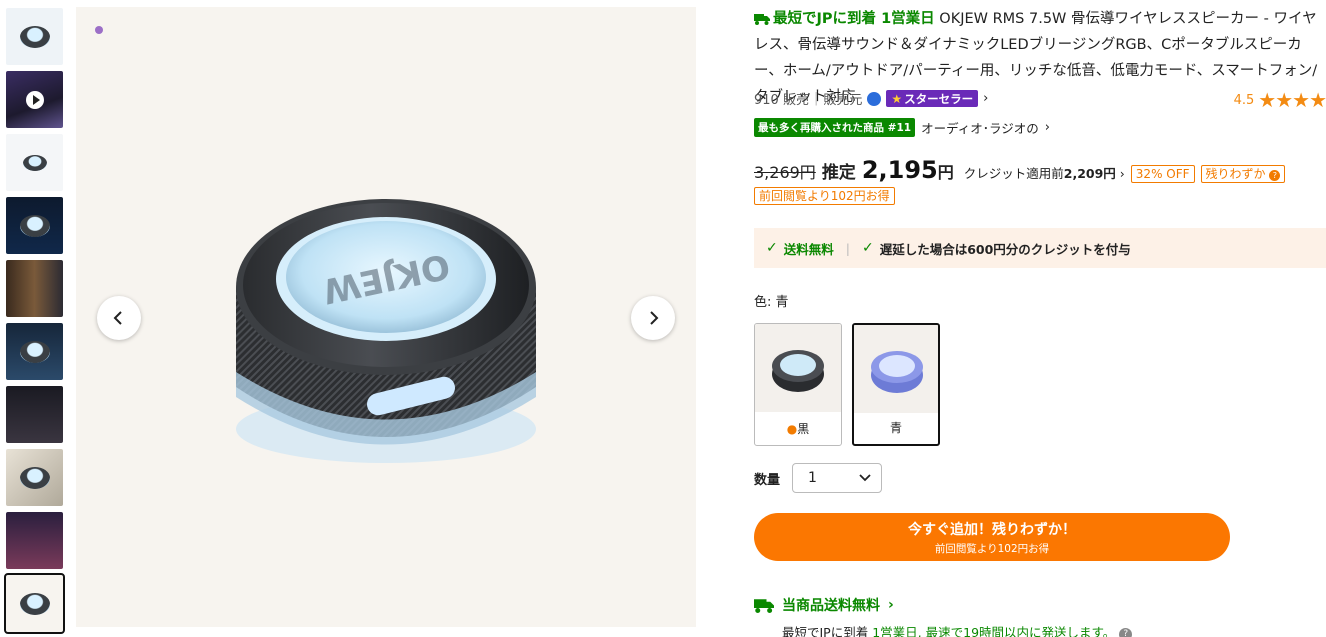  I want to click on star-seller-text: スターセラー, so click(939, 98).